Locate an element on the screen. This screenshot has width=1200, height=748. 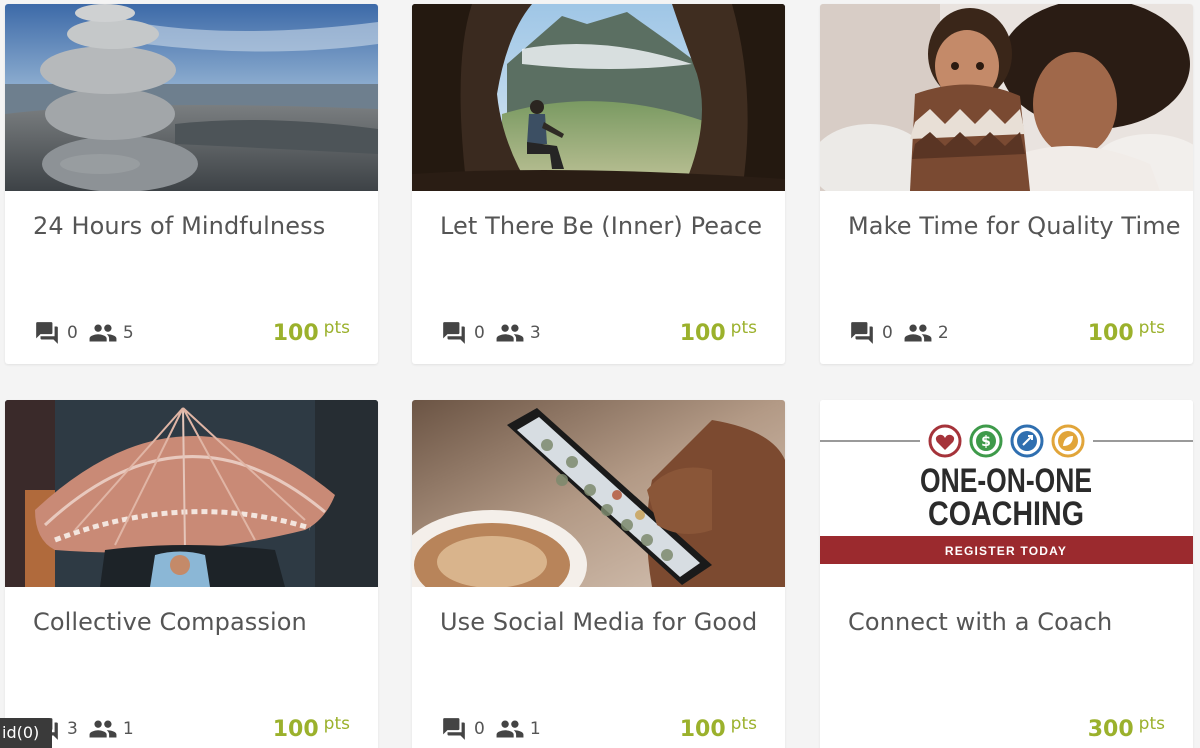
heart-icon is located at coordinates (945, 441).